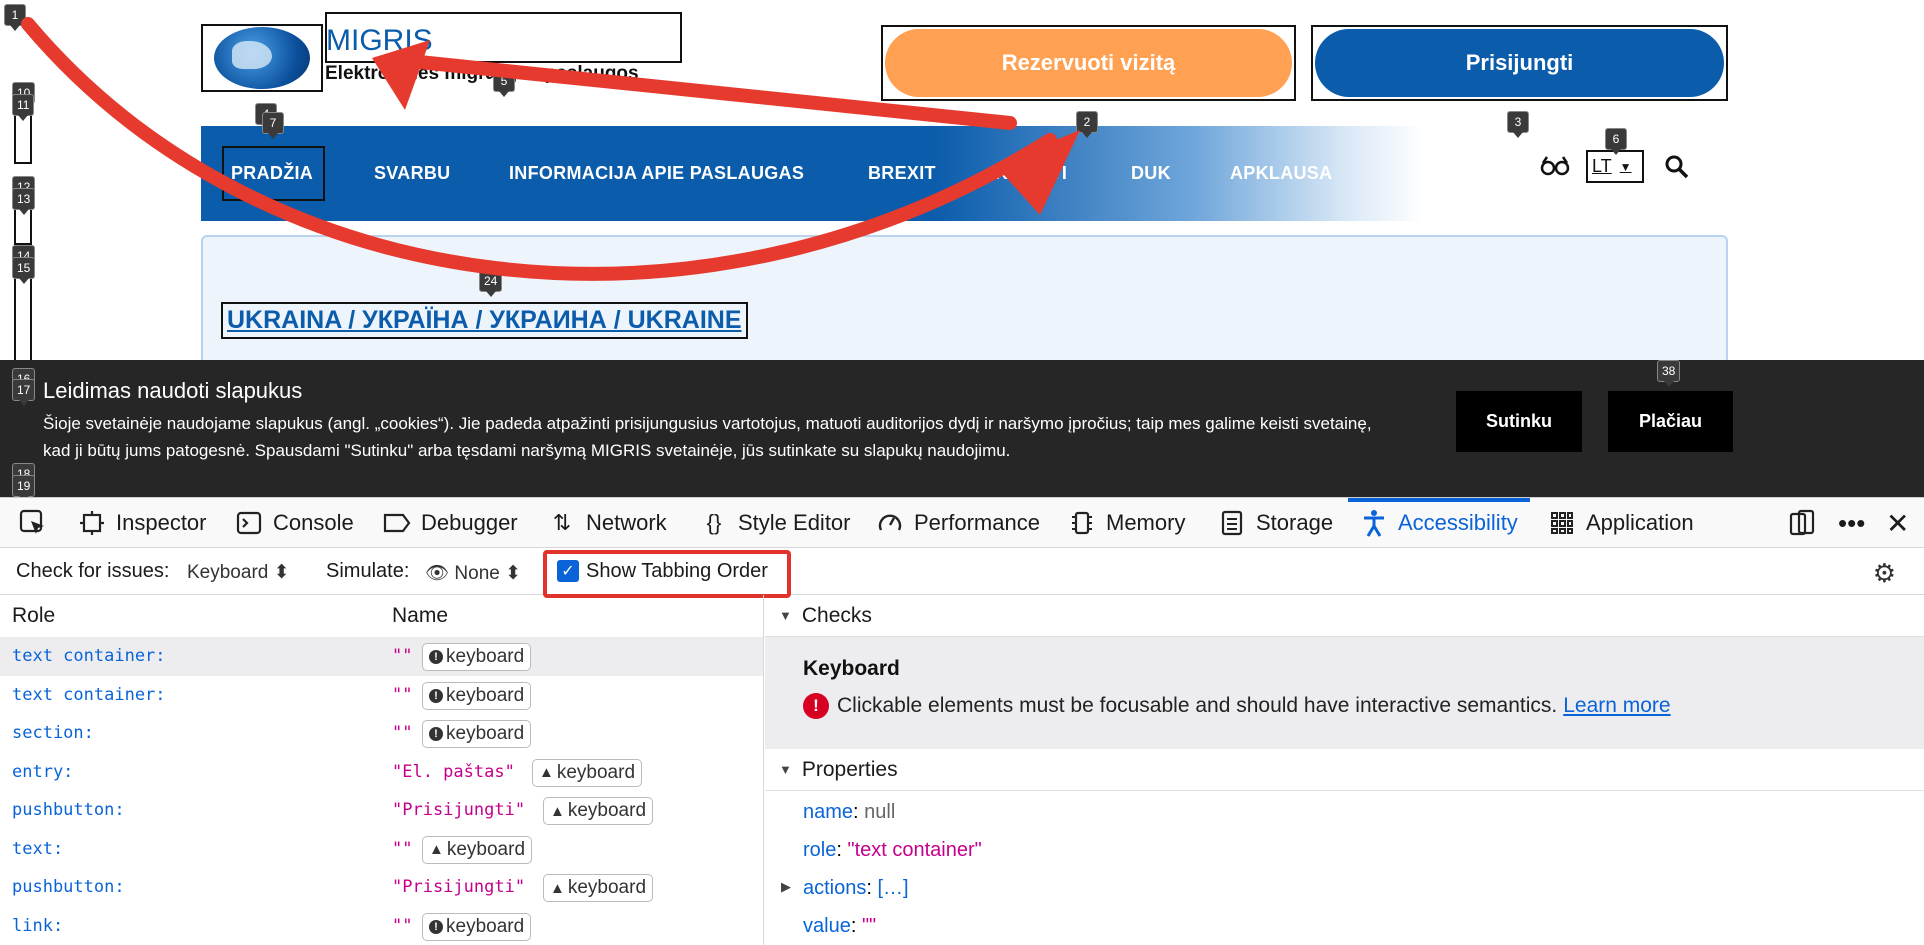 The image size is (1924, 945). What do you see at coordinates (262, 58) in the screenshot?
I see `migris-logo` at bounding box center [262, 58].